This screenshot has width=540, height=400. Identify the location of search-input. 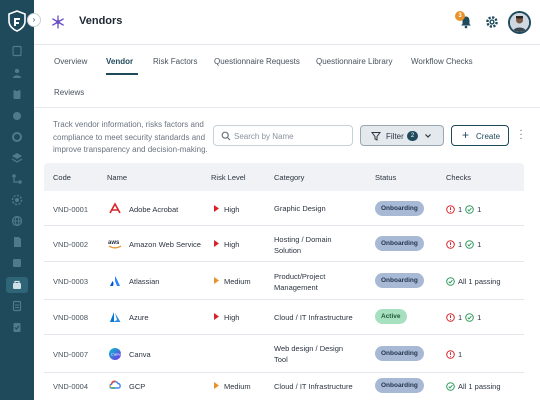
(290, 136).